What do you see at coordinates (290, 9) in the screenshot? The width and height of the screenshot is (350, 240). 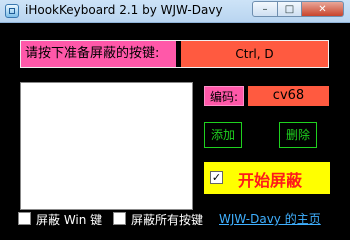 I see `maximize-button: □` at bounding box center [290, 9].